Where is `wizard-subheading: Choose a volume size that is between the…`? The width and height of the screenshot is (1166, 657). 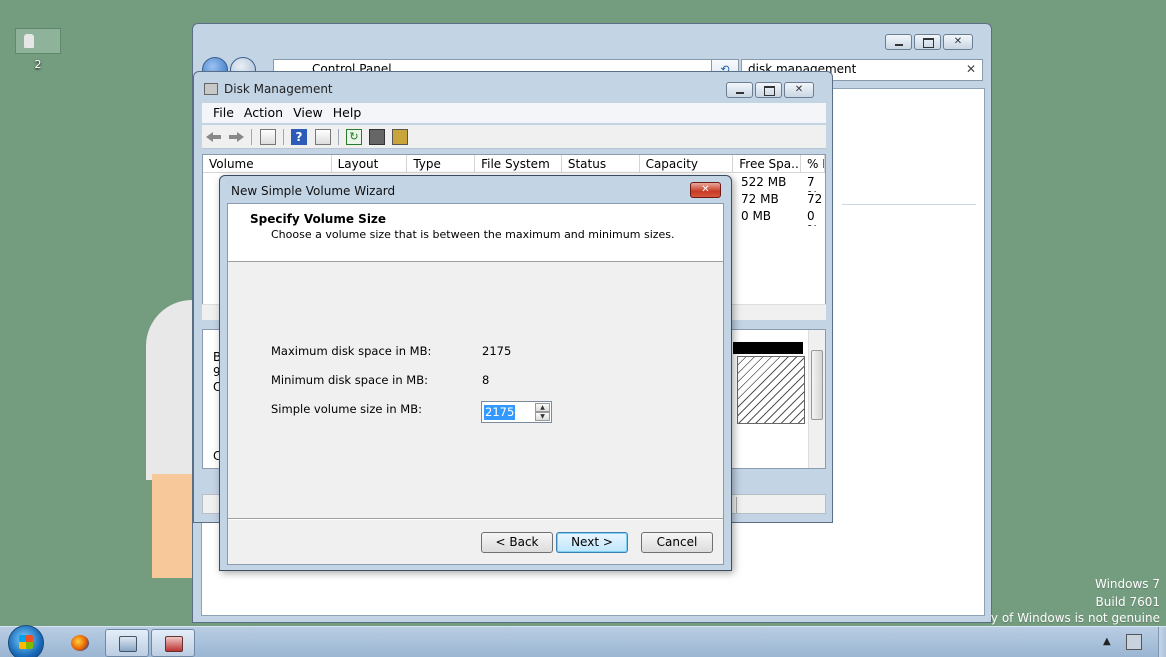
wizard-subheading: Choose a volume size that is between the… is located at coordinates (473, 234).